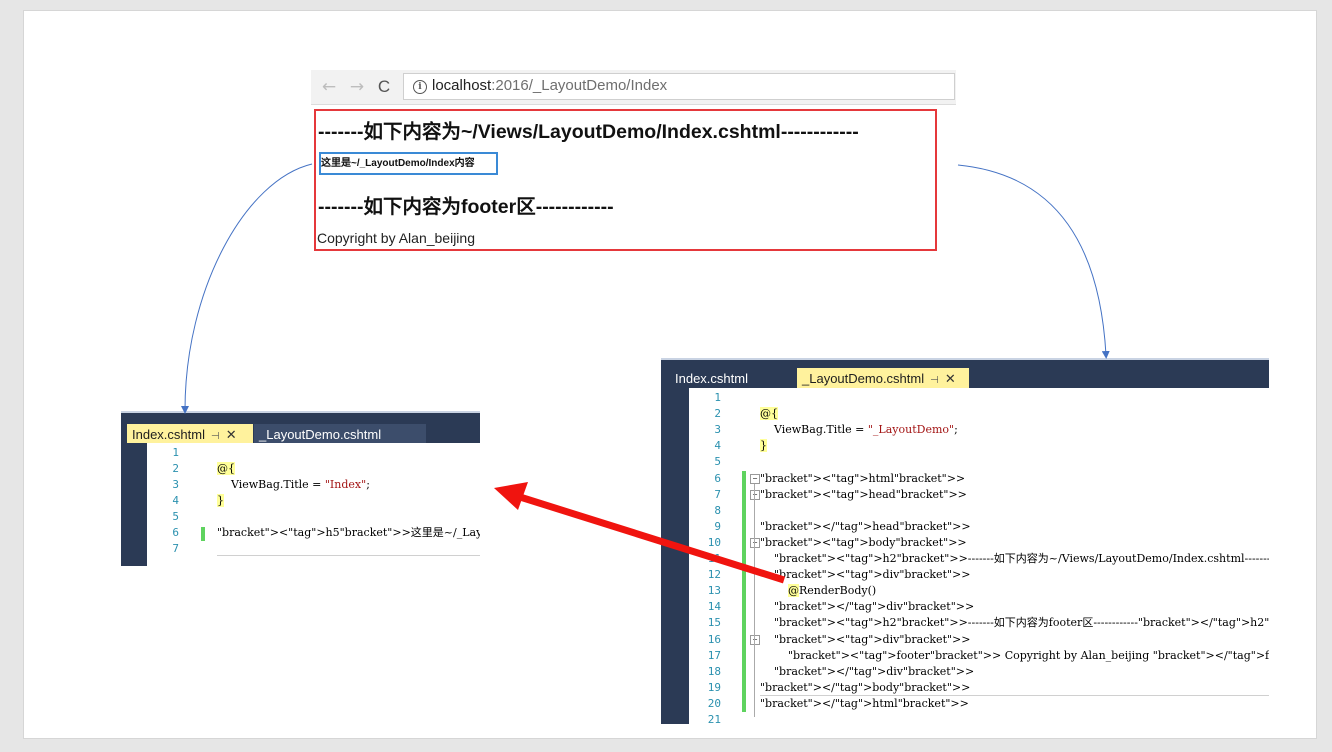 The width and height of the screenshot is (1332, 752). I want to click on red-arrow-shaft, so click(652, 538).